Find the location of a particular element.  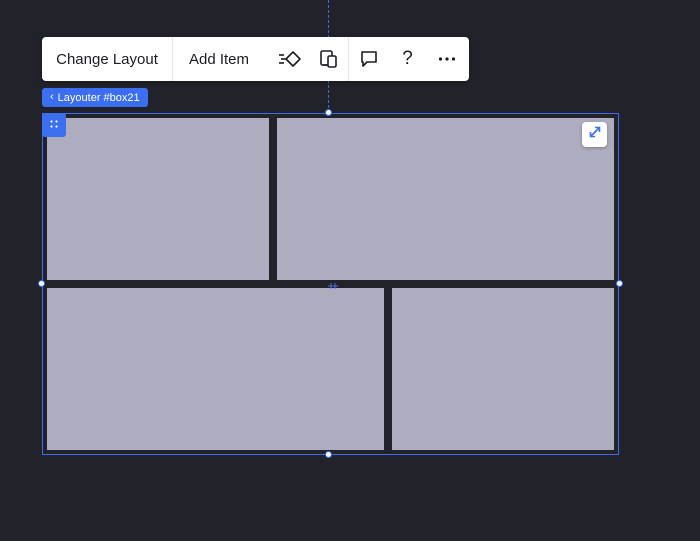

help-icon: ? is located at coordinates (407, 58).